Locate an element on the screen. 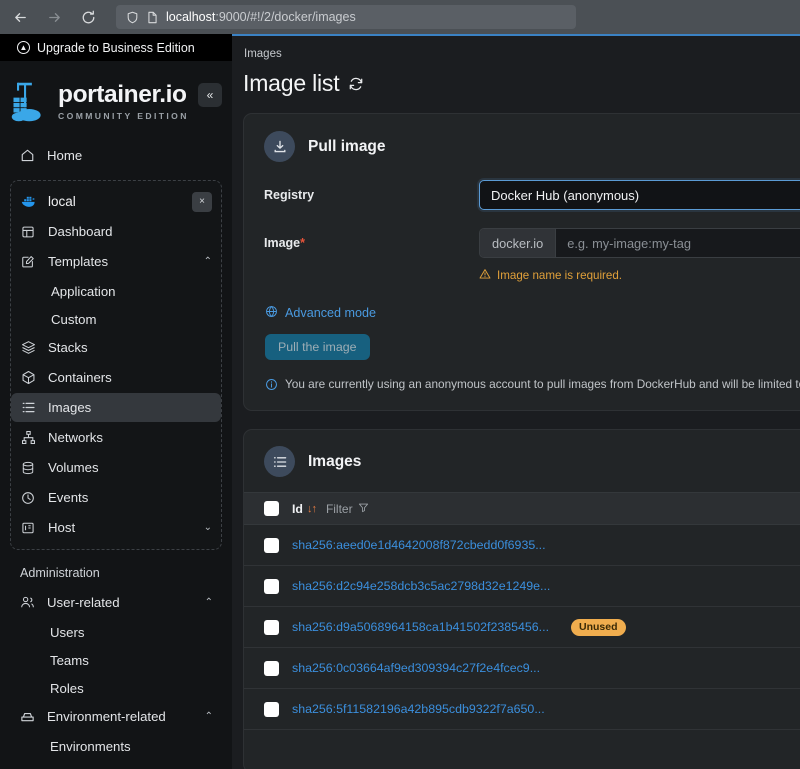 This screenshot has height=769, width=800. containers-icon is located at coordinates (28, 378).